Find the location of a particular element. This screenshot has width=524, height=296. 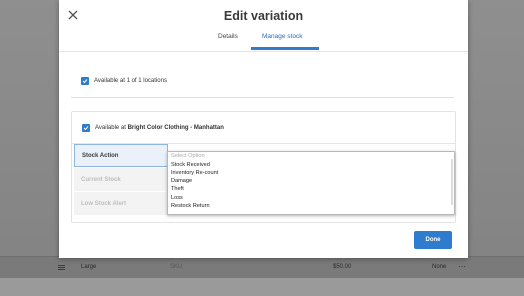

section-divider is located at coordinates (262, 97).